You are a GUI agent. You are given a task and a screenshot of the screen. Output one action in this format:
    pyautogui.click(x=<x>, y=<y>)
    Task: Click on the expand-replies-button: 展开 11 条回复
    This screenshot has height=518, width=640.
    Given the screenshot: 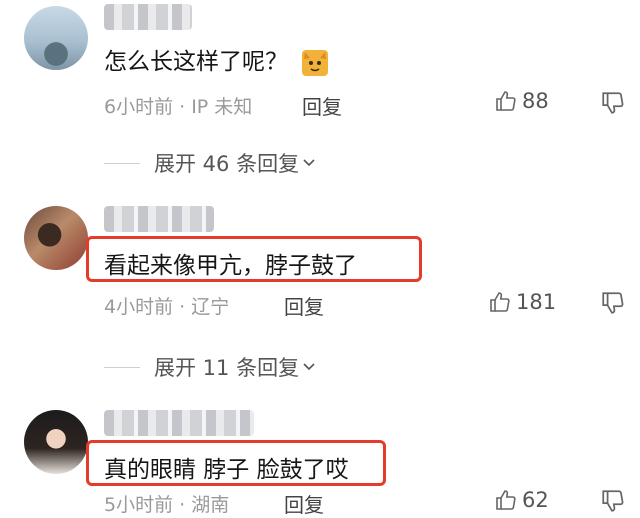 What is the action you would take?
    pyautogui.click(x=210, y=367)
    